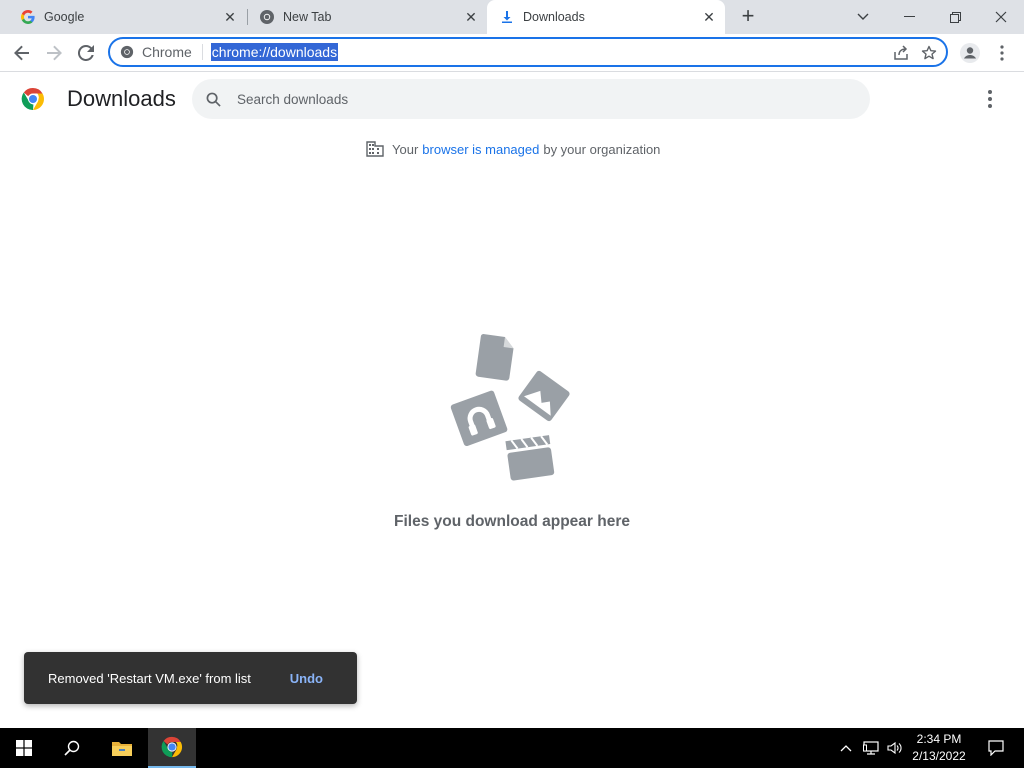 This screenshot has height=768, width=1024. I want to click on profile-button, so click(970, 53).